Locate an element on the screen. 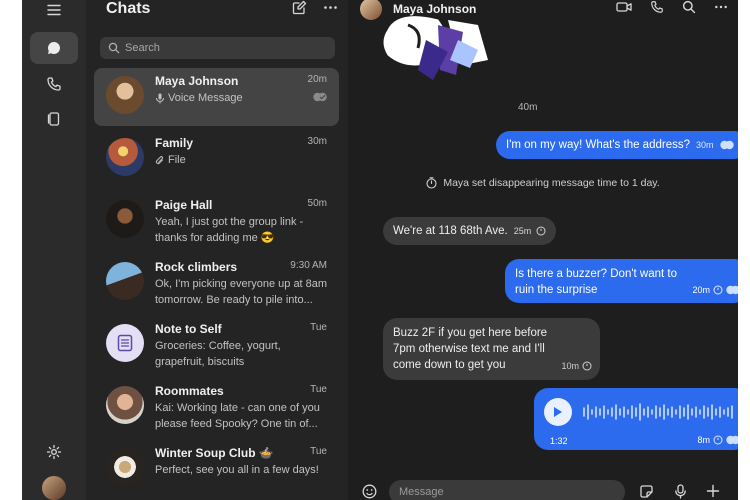 Image resolution: width=750 pixels, height=500 pixels. voice-record-button is located at coordinates (680, 491).